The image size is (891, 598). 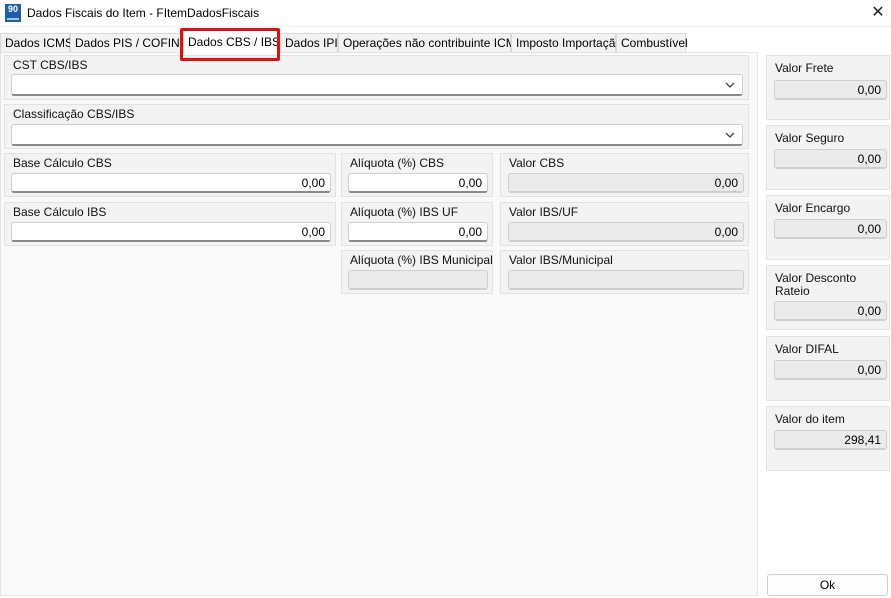 I want to click on valor-frete-label: Valor Frete, so click(x=804, y=68).